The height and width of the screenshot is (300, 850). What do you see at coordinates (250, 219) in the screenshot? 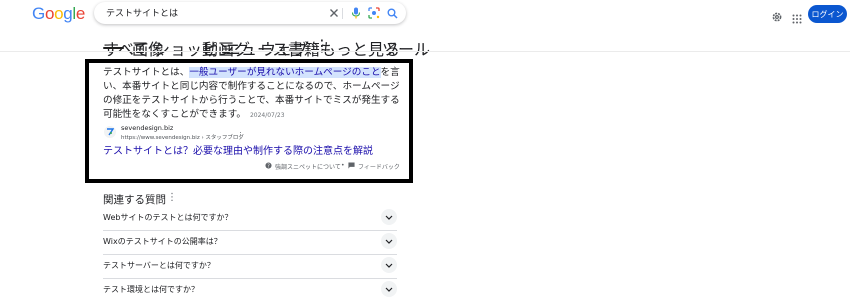
I see `paa-question: Webサイトのテストとは何ですか？` at bounding box center [250, 219].